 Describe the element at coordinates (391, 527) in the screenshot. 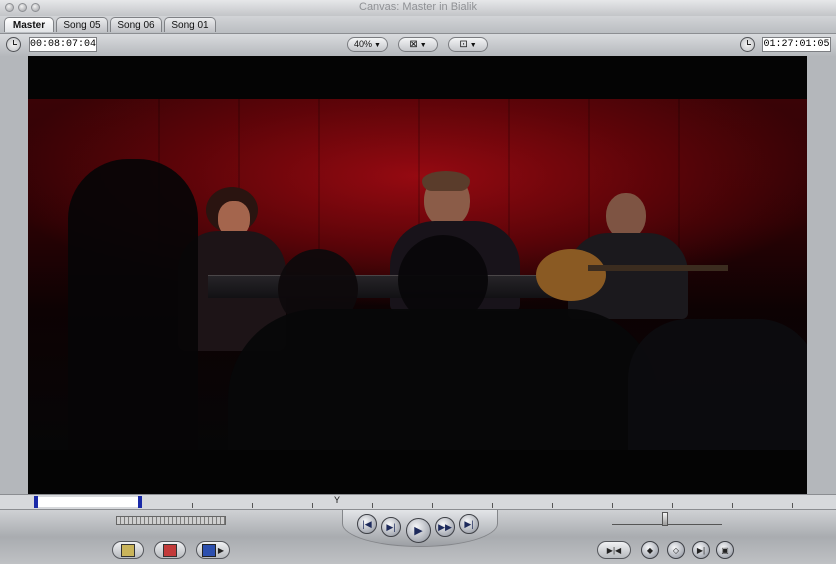

I see `play-in-to-out-icon: ▶|` at that location.